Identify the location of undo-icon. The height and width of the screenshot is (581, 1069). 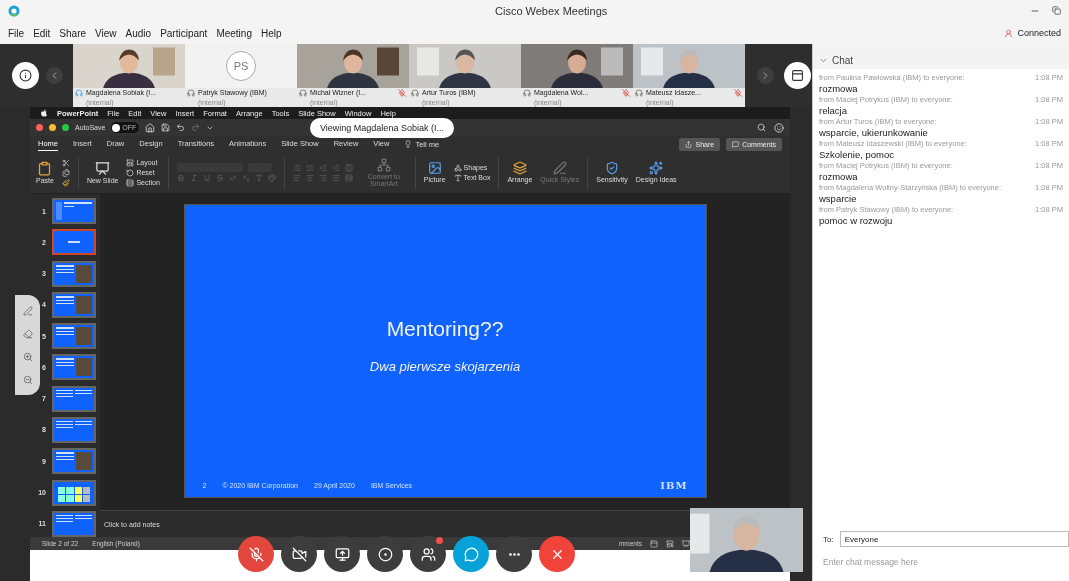
(181, 127).